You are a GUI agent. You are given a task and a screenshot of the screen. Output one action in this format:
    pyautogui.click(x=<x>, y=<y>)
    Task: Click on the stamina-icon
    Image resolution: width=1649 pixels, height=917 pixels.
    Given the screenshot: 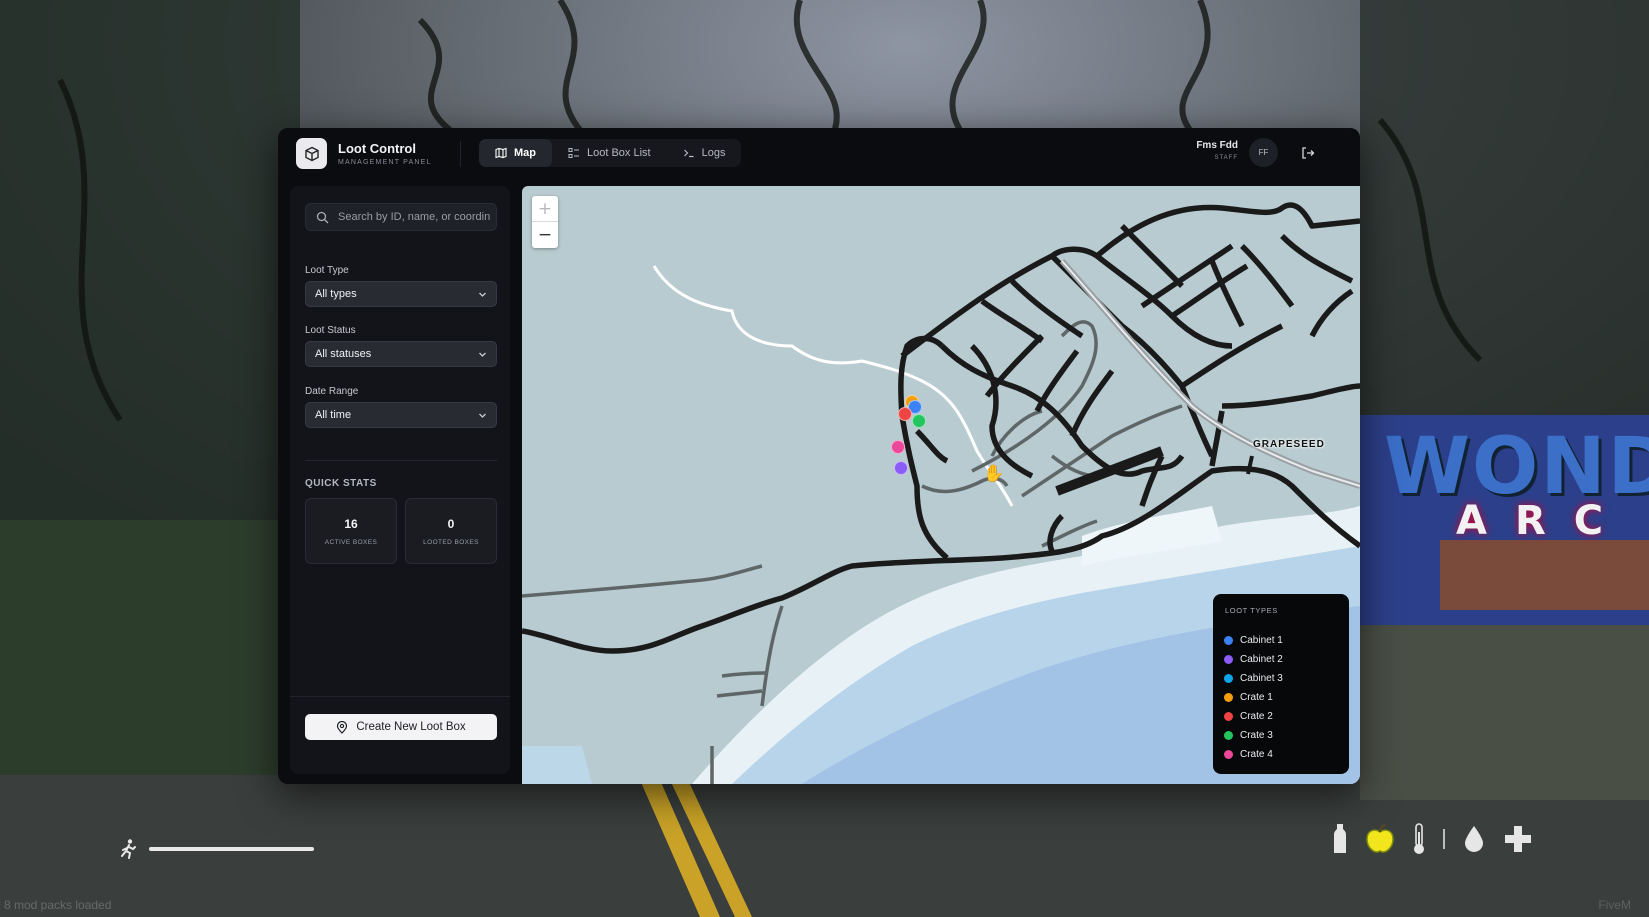 What is the action you would take?
    pyautogui.click(x=129, y=851)
    